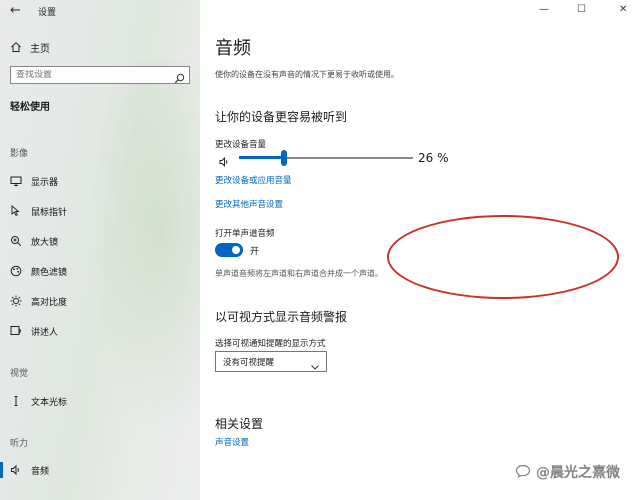  Describe the element at coordinates (100, 401) in the screenshot. I see `sidebar-item-text-cursor: 文本光标` at that location.